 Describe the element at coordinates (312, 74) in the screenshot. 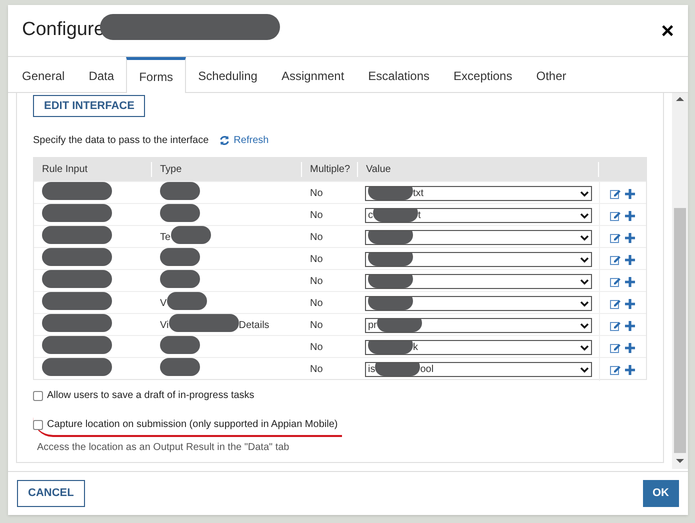

I see `tab: Assignment` at that location.